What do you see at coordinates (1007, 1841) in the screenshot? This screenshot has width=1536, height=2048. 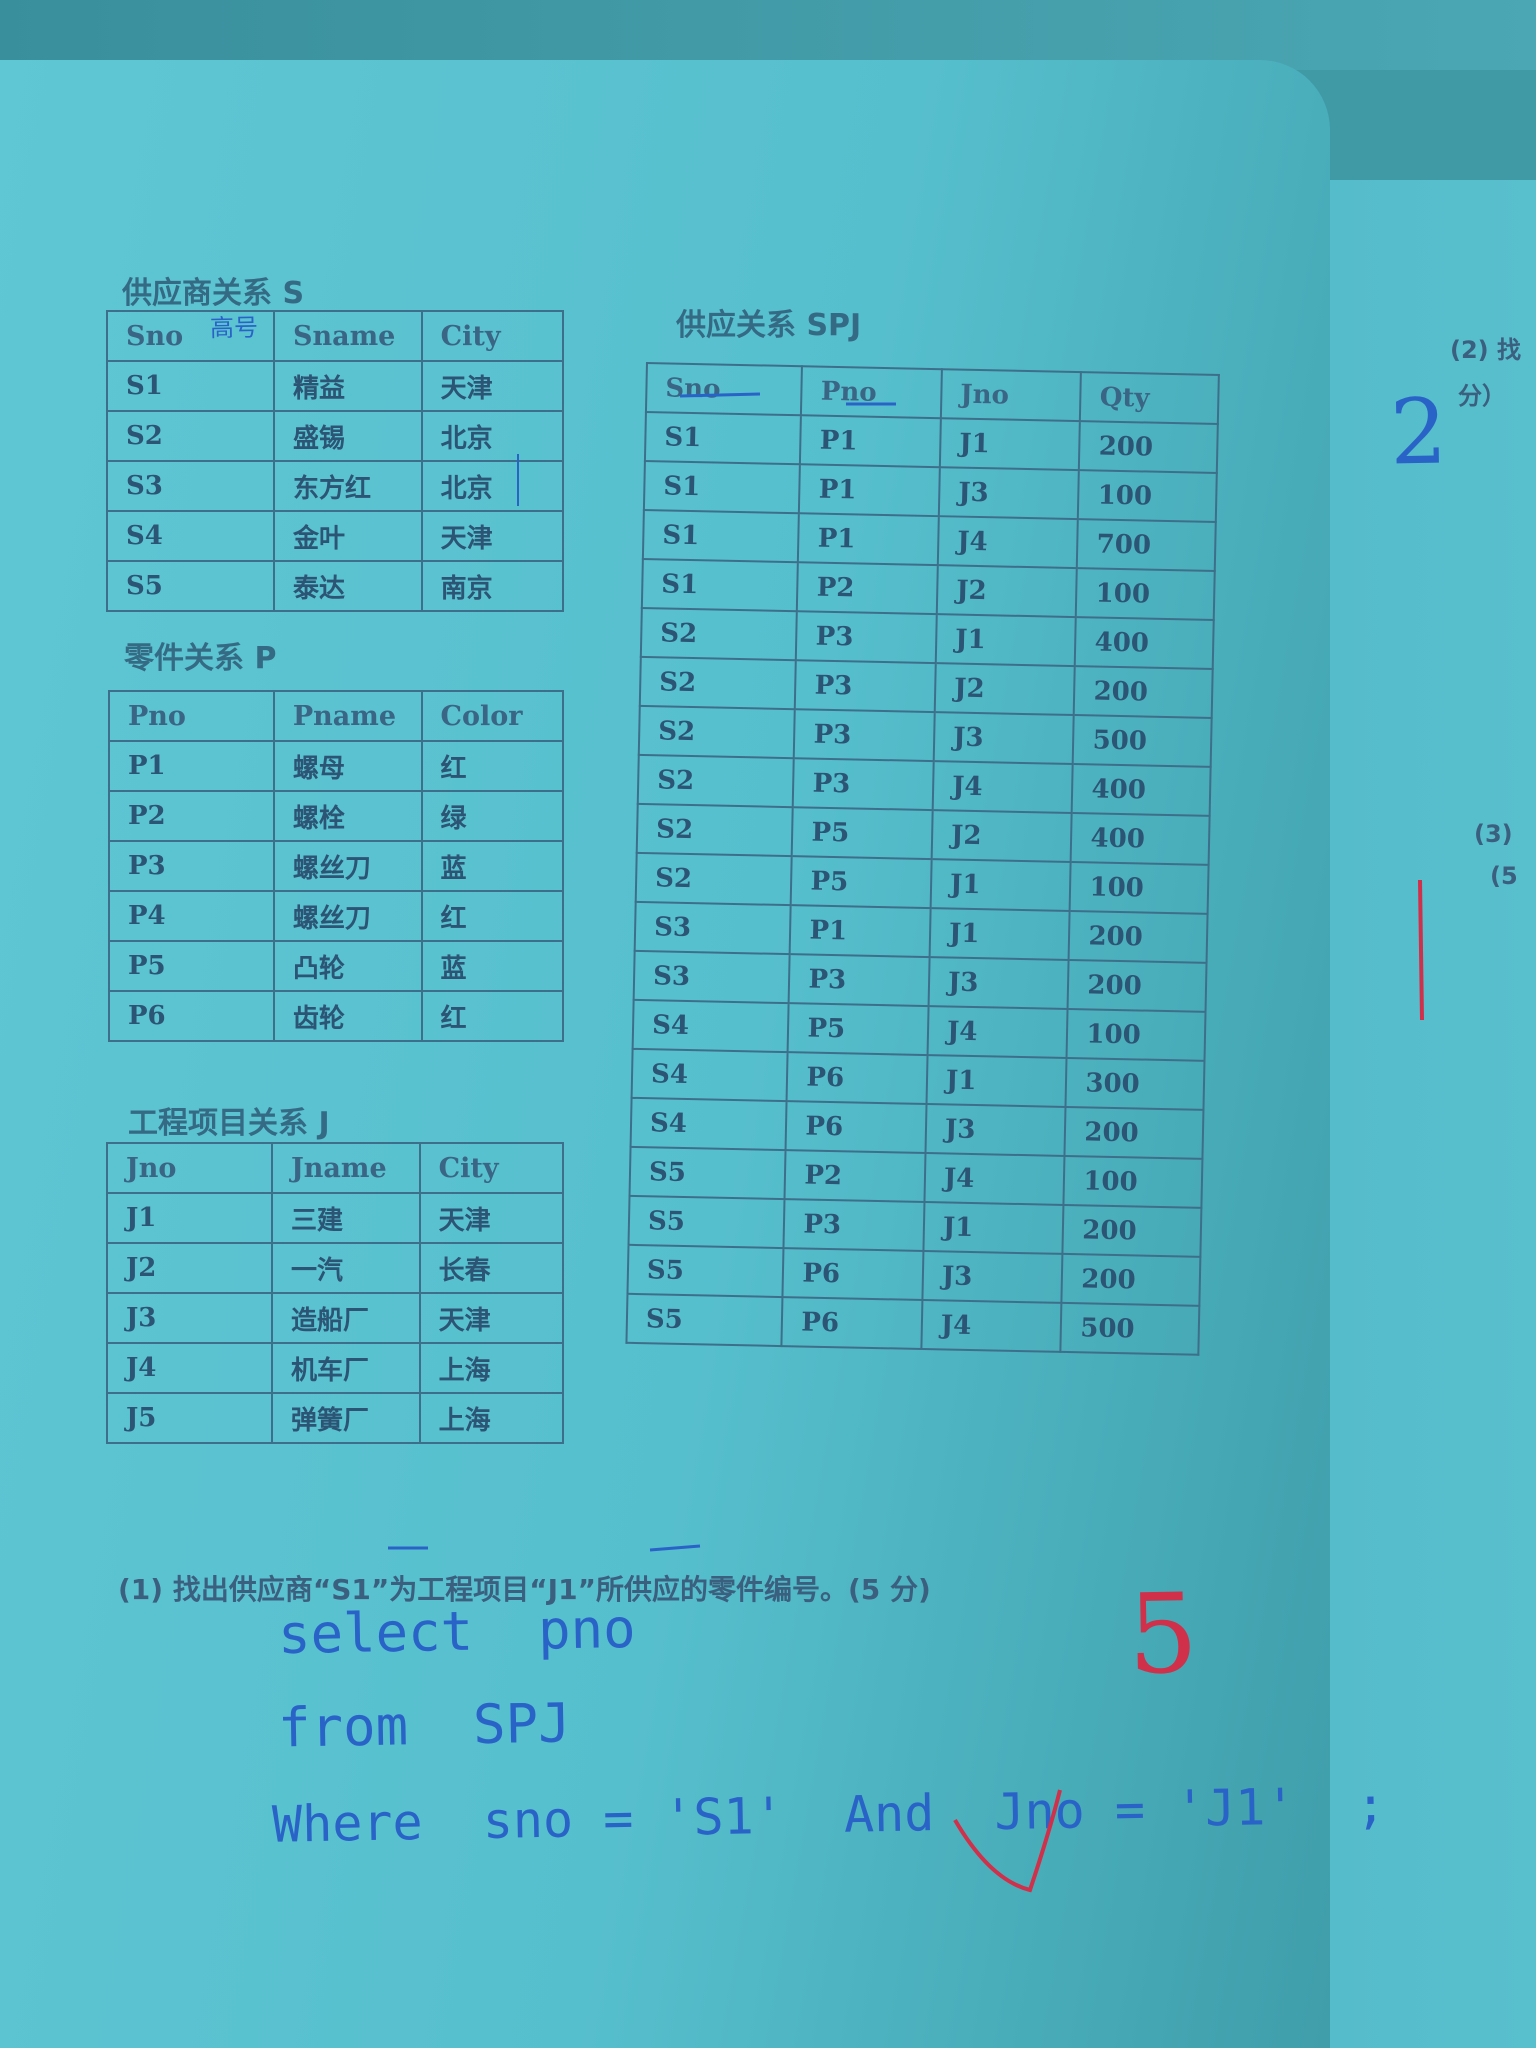 I see `check-mark-icon` at bounding box center [1007, 1841].